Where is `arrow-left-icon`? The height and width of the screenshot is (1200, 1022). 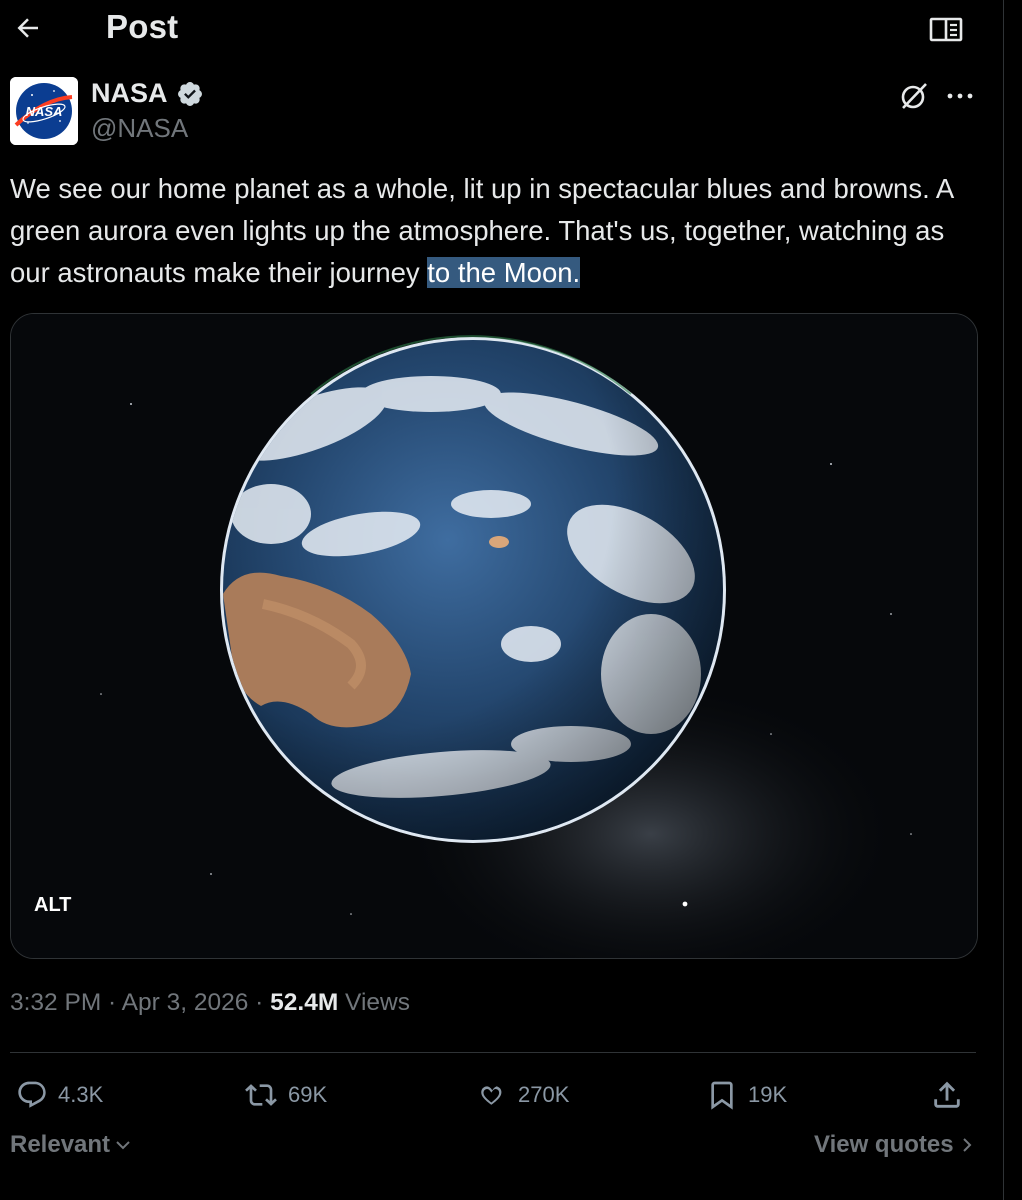
arrow-left-icon is located at coordinates (27, 28).